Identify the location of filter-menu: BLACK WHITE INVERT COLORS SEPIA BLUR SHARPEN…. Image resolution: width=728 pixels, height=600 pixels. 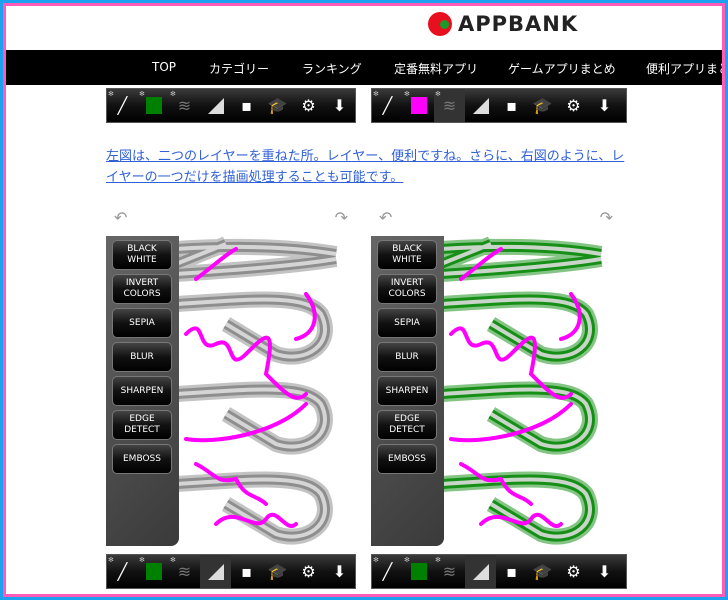
(407, 391).